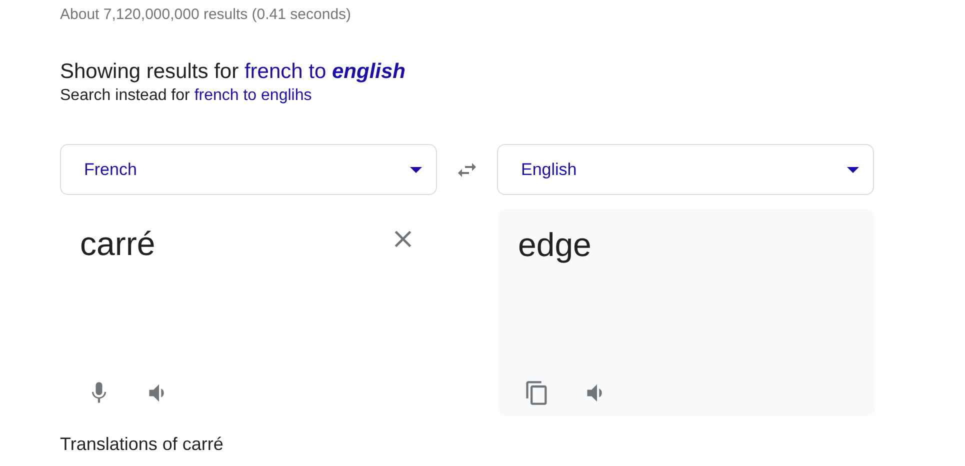 This screenshot has width=965, height=466. What do you see at coordinates (555, 245) in the screenshot?
I see `translated-text: edge` at bounding box center [555, 245].